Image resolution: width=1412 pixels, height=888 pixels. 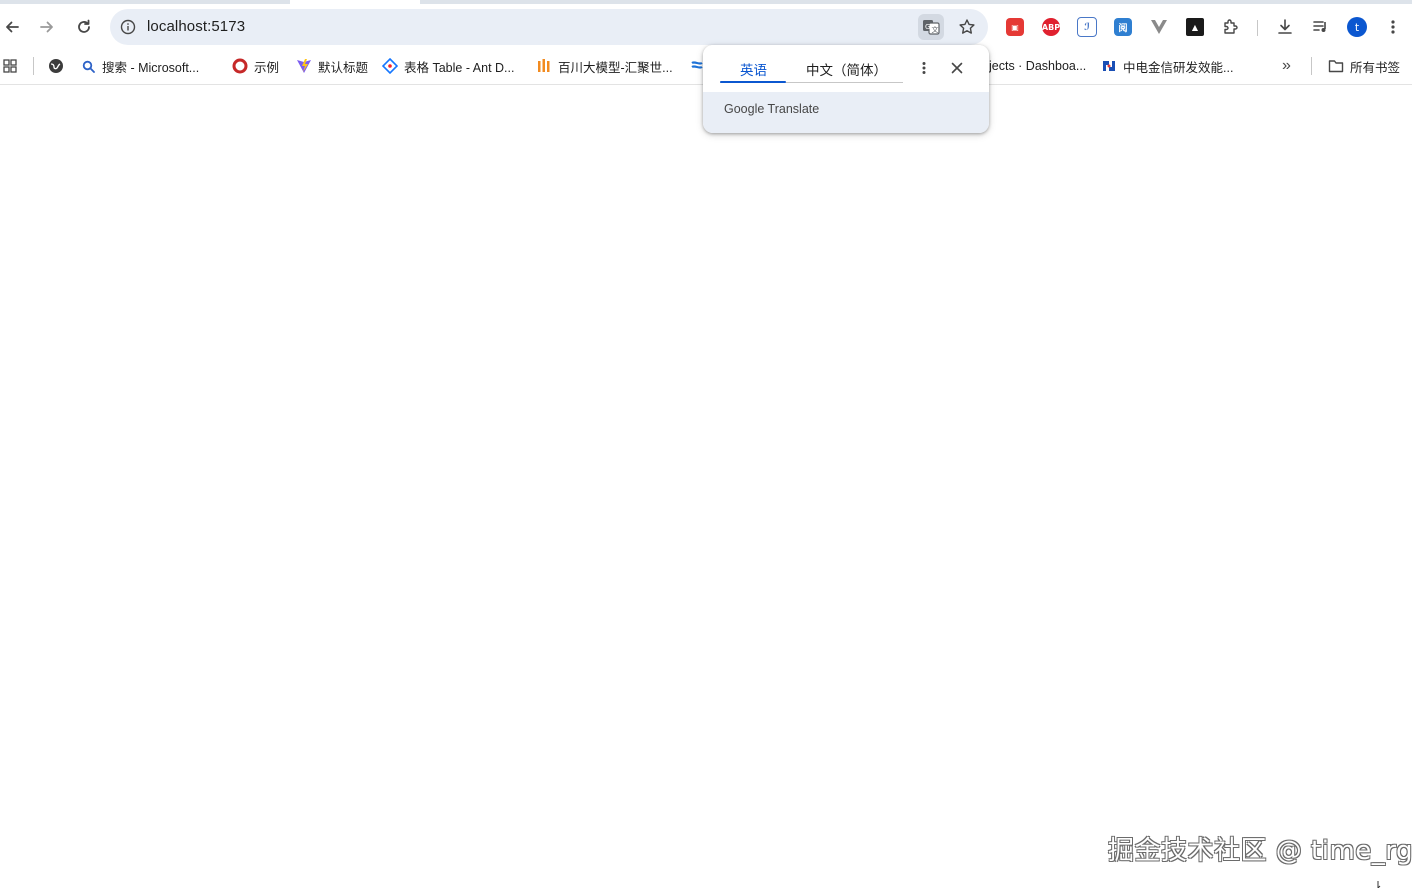 I want to click on bookmark-globe, so click(x=56, y=66).